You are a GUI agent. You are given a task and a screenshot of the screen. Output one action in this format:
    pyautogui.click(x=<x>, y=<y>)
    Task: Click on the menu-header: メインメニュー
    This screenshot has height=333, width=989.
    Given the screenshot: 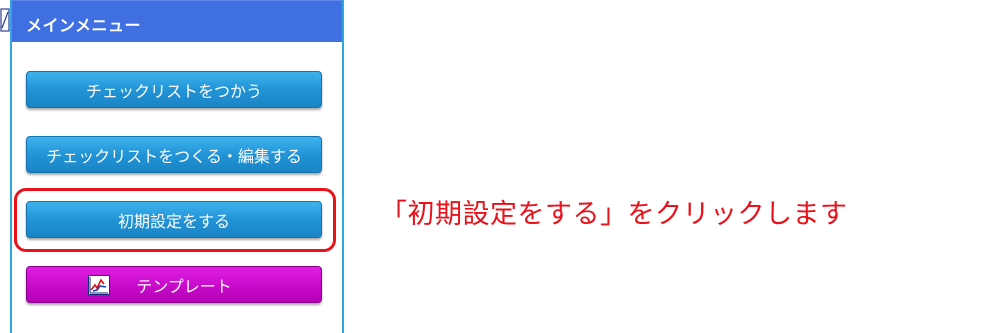 What is the action you would take?
    pyautogui.click(x=177, y=21)
    